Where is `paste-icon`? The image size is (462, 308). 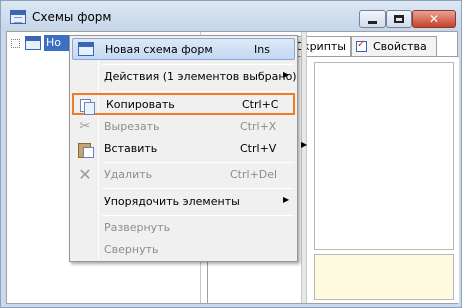
paste-icon is located at coordinates (85, 149).